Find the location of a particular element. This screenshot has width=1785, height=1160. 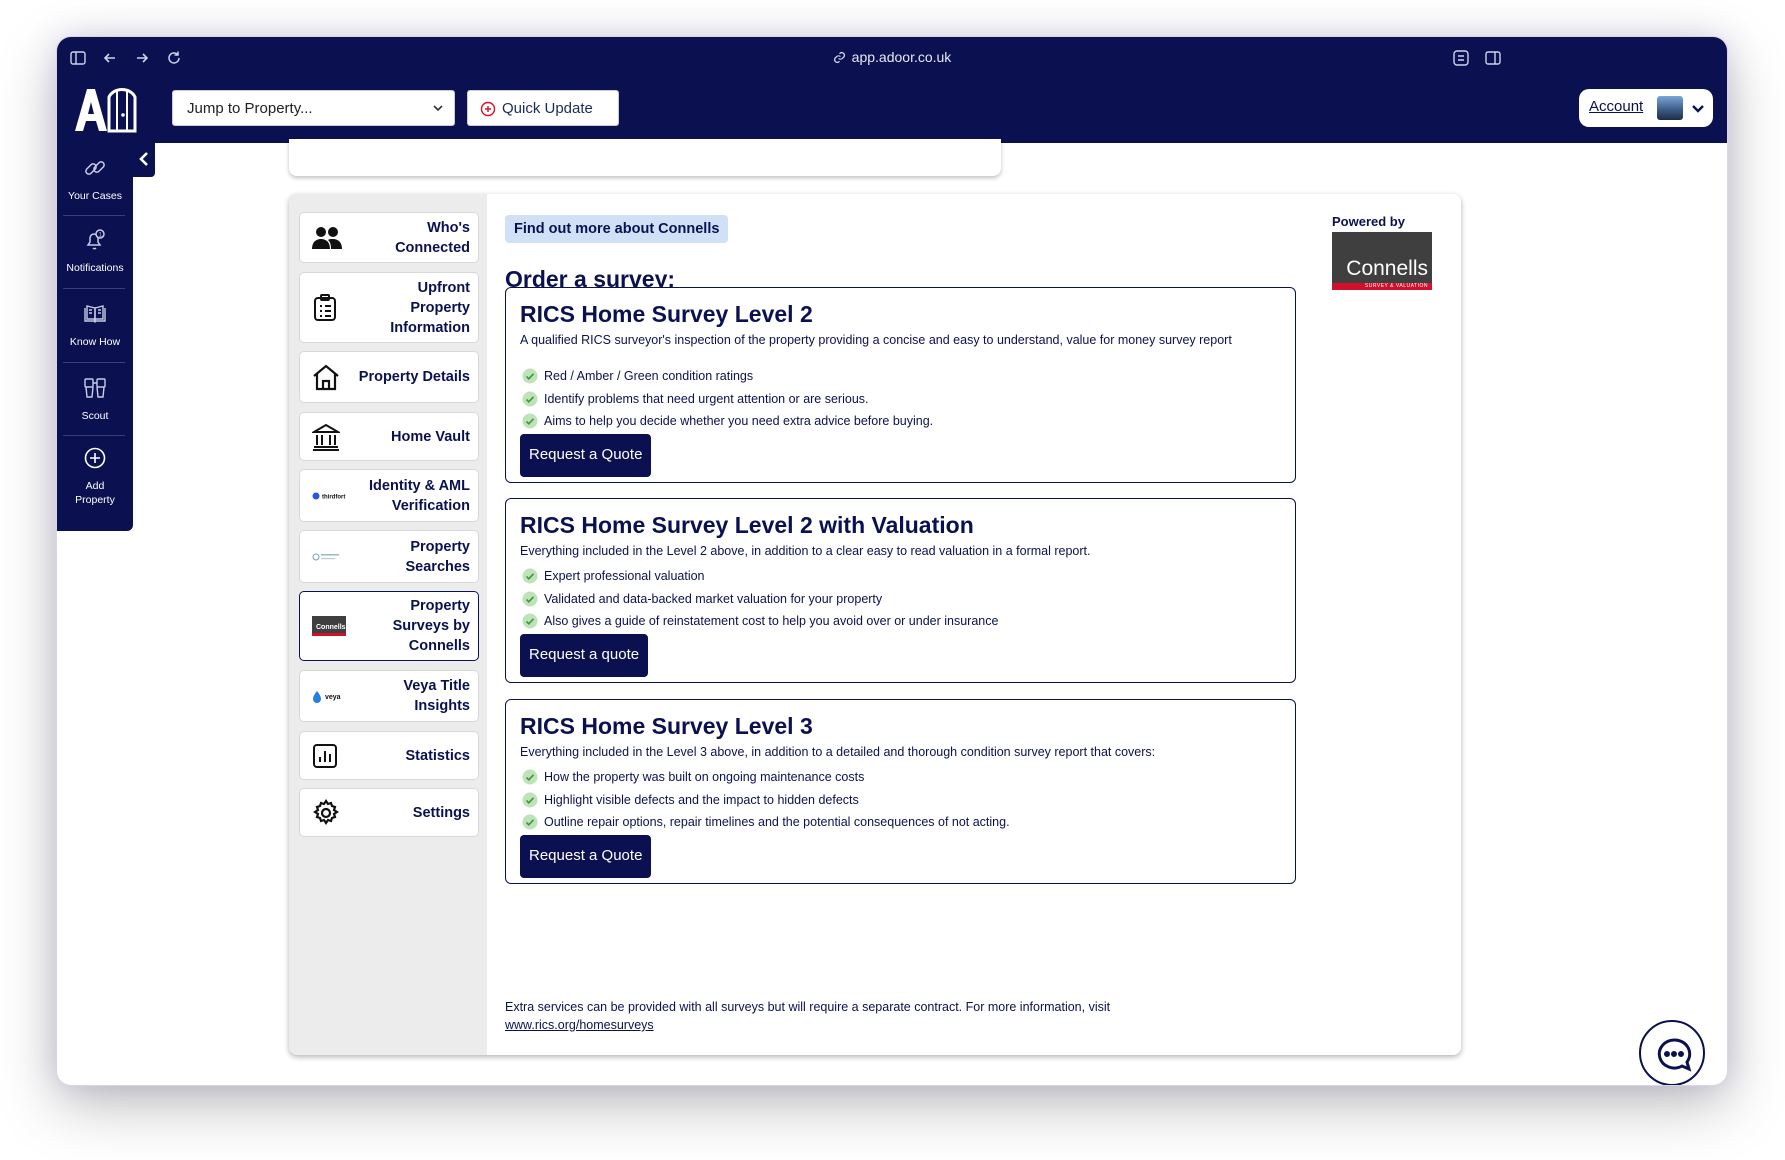

tab-veya-title-insights: veya Veya Title Insights is located at coordinates (389, 696).